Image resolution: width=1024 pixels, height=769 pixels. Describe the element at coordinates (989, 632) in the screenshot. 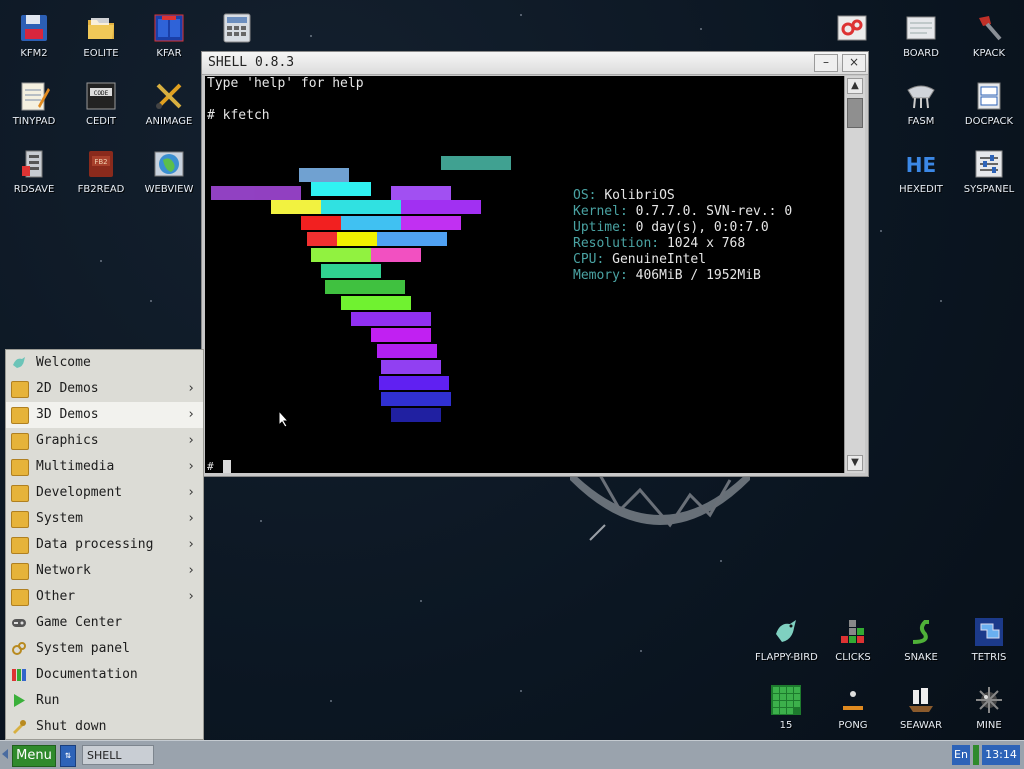

I see `tetris-icon` at that location.